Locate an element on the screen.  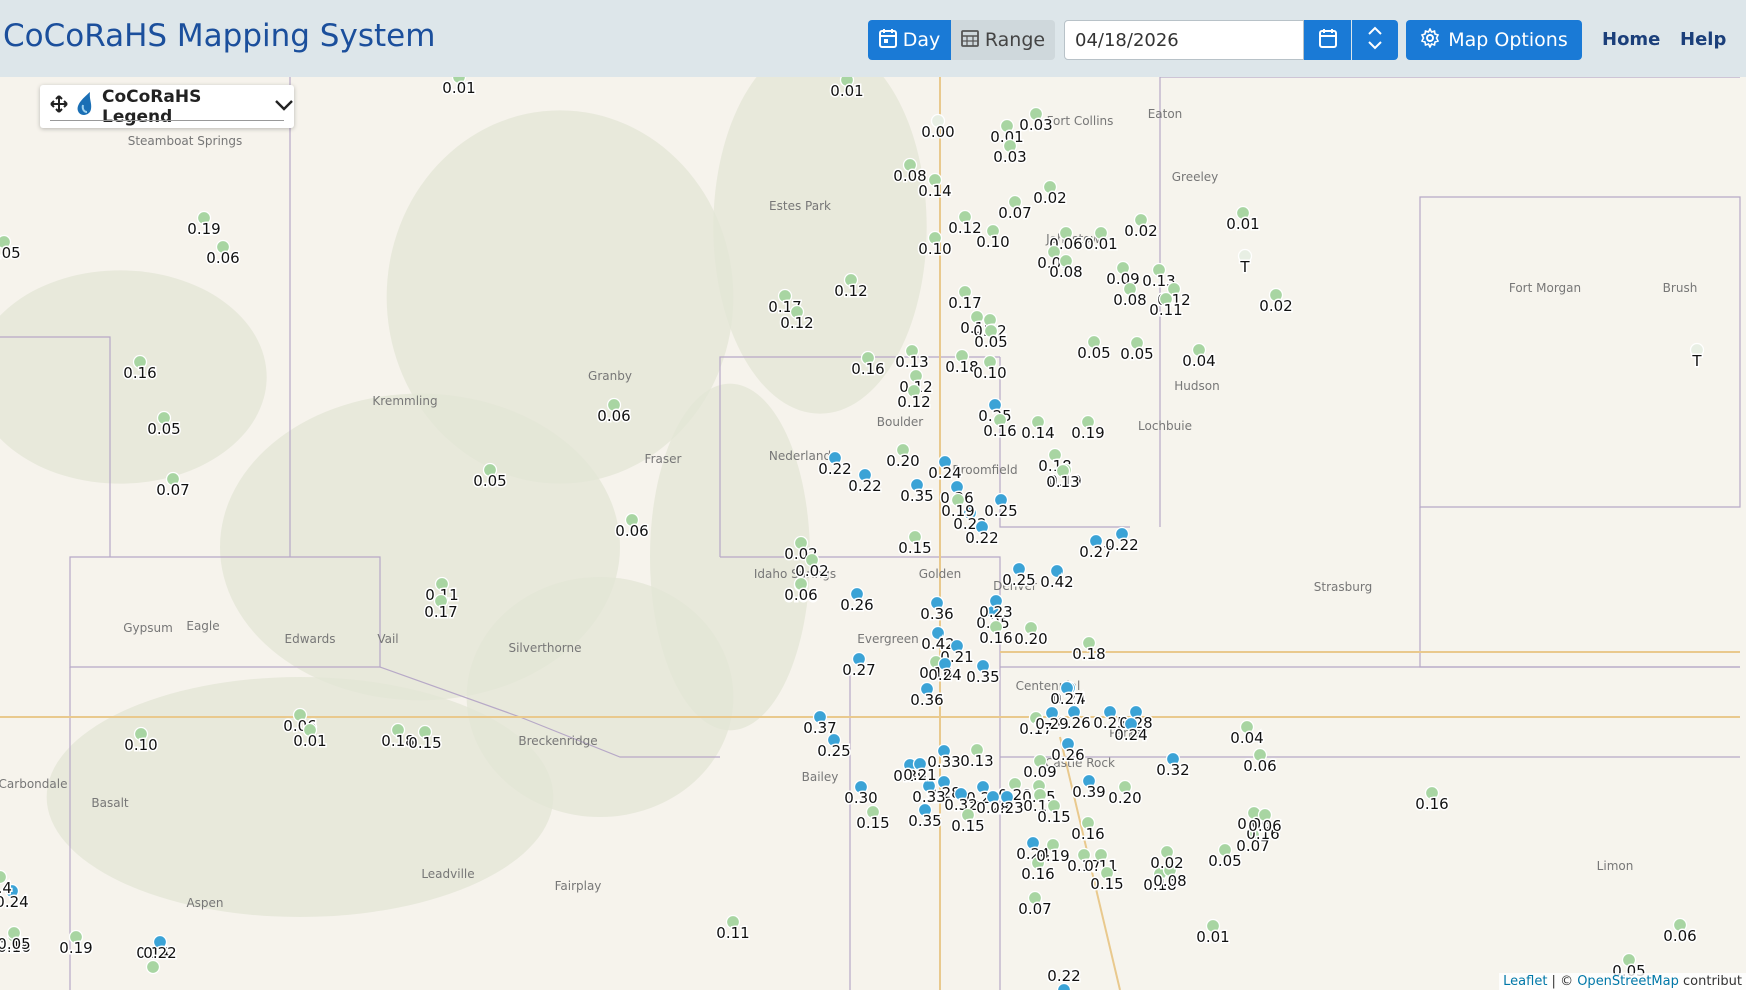
station-value: 0.4 is located at coordinates (6, 888).